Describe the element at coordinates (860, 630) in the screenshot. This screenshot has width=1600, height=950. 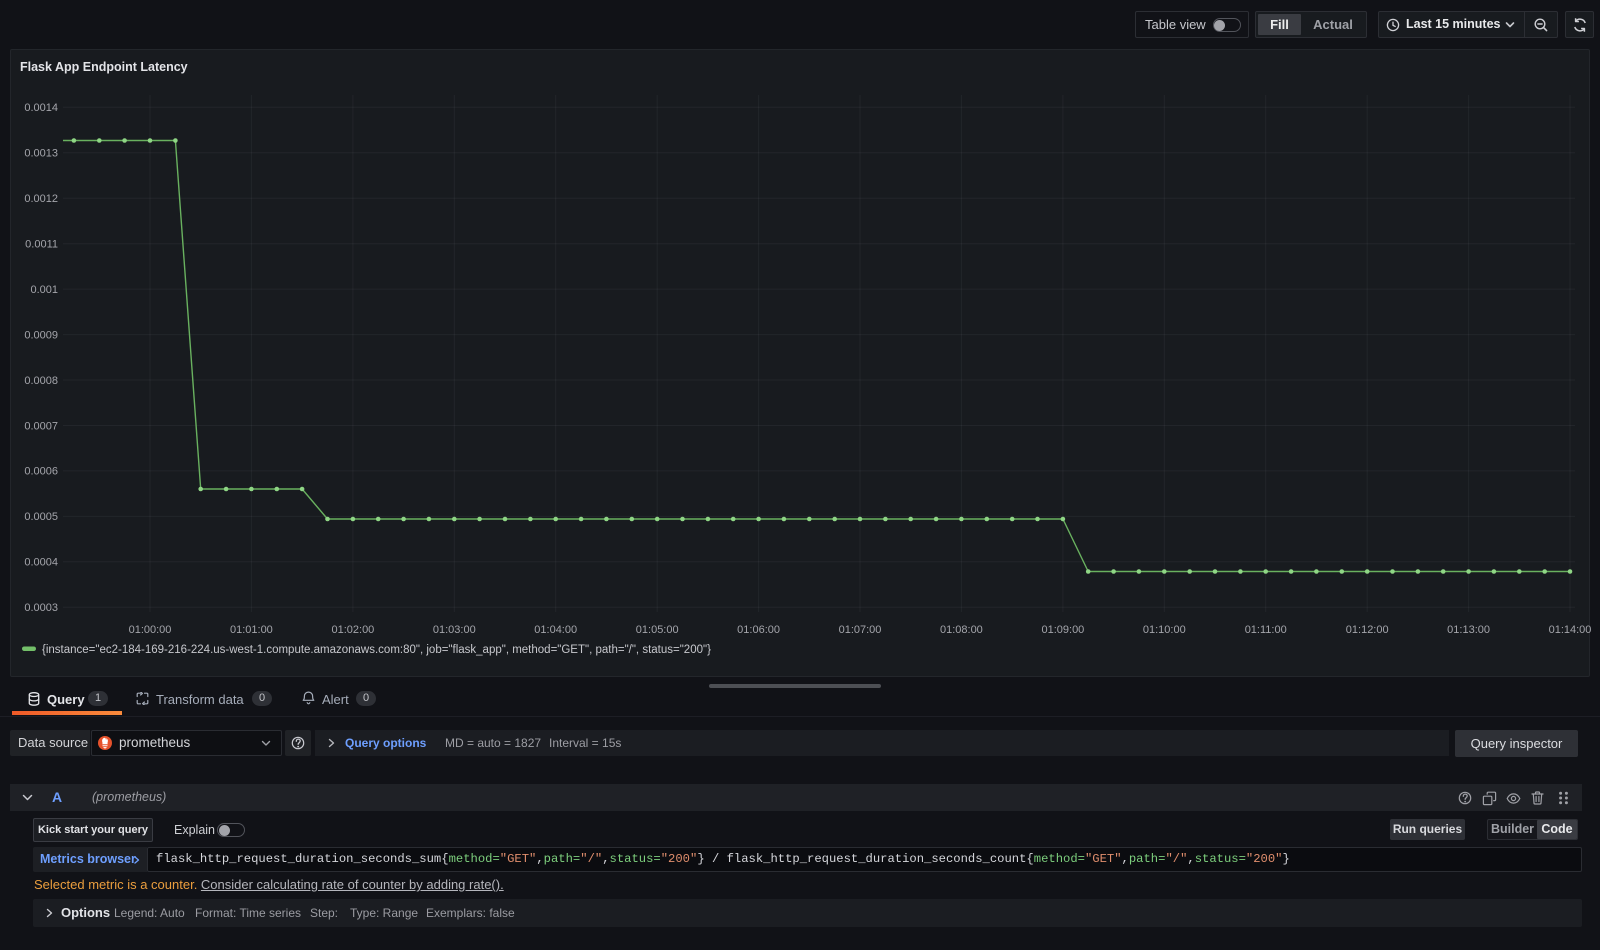
I see `svg-text: 01:07:00` at that location.